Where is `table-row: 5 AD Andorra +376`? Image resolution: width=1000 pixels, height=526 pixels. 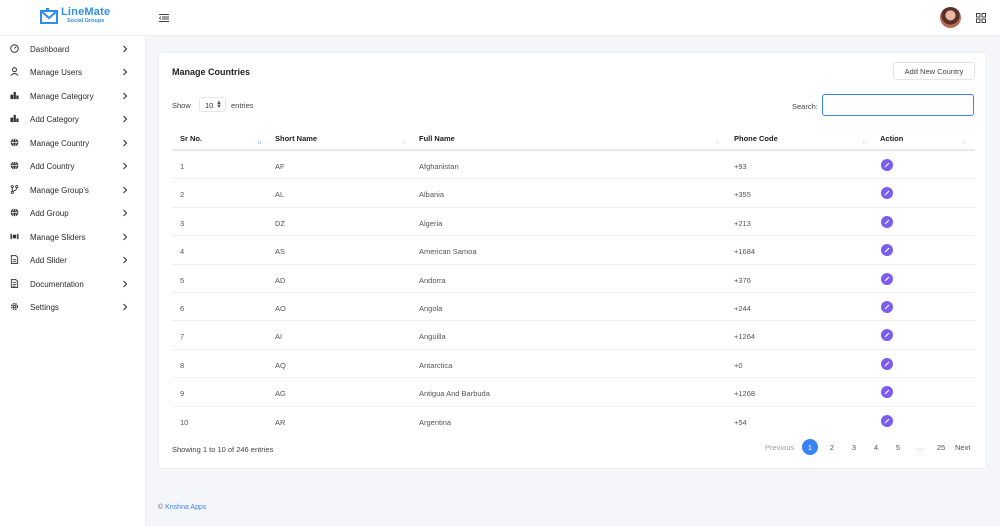 table-row: 5 AD Andorra +376 is located at coordinates (573, 279).